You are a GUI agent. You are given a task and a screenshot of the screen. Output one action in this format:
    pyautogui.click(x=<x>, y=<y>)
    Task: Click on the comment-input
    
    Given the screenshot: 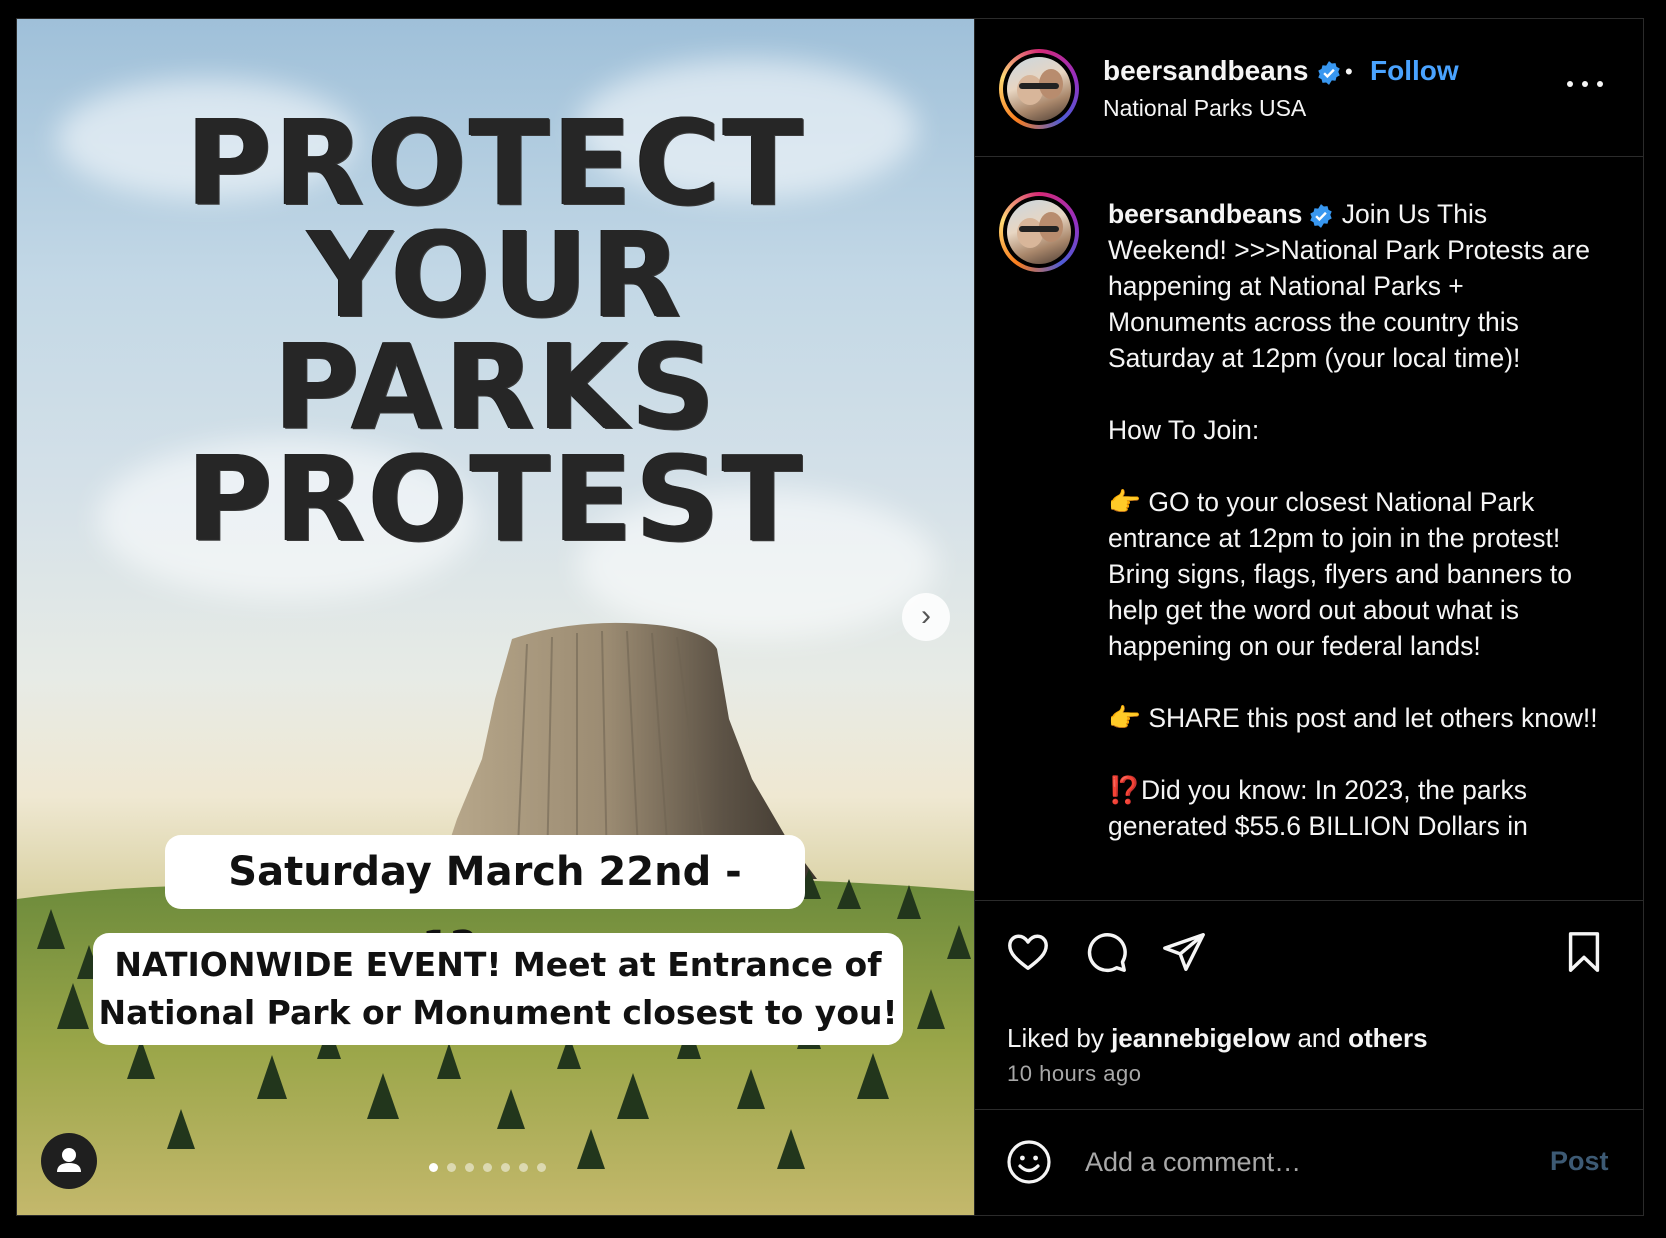 What is the action you would take?
    pyautogui.click(x=1300, y=1162)
    